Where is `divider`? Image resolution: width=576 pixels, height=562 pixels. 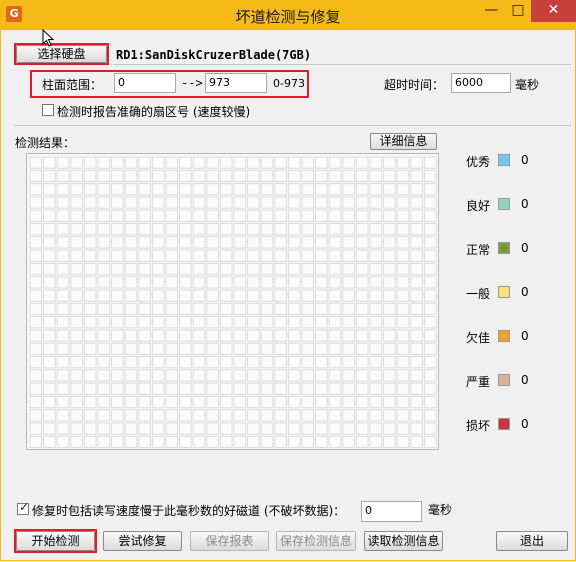 divider is located at coordinates (342, 64).